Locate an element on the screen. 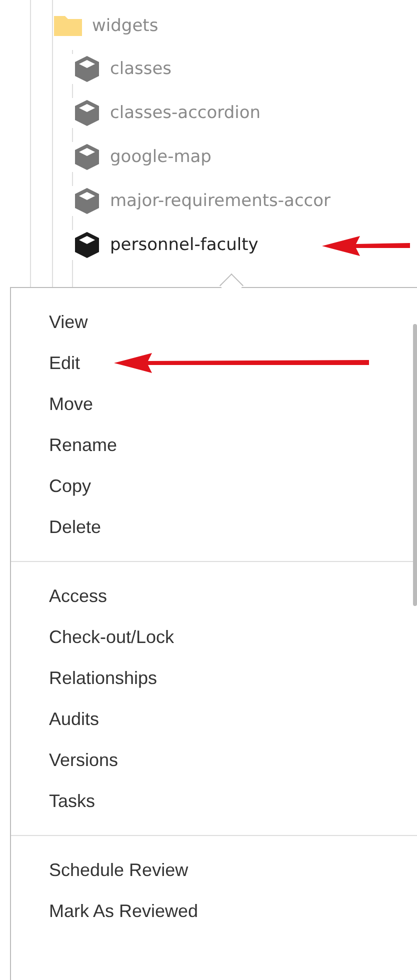  tree-item-label: personnel-faculty is located at coordinates (184, 245).